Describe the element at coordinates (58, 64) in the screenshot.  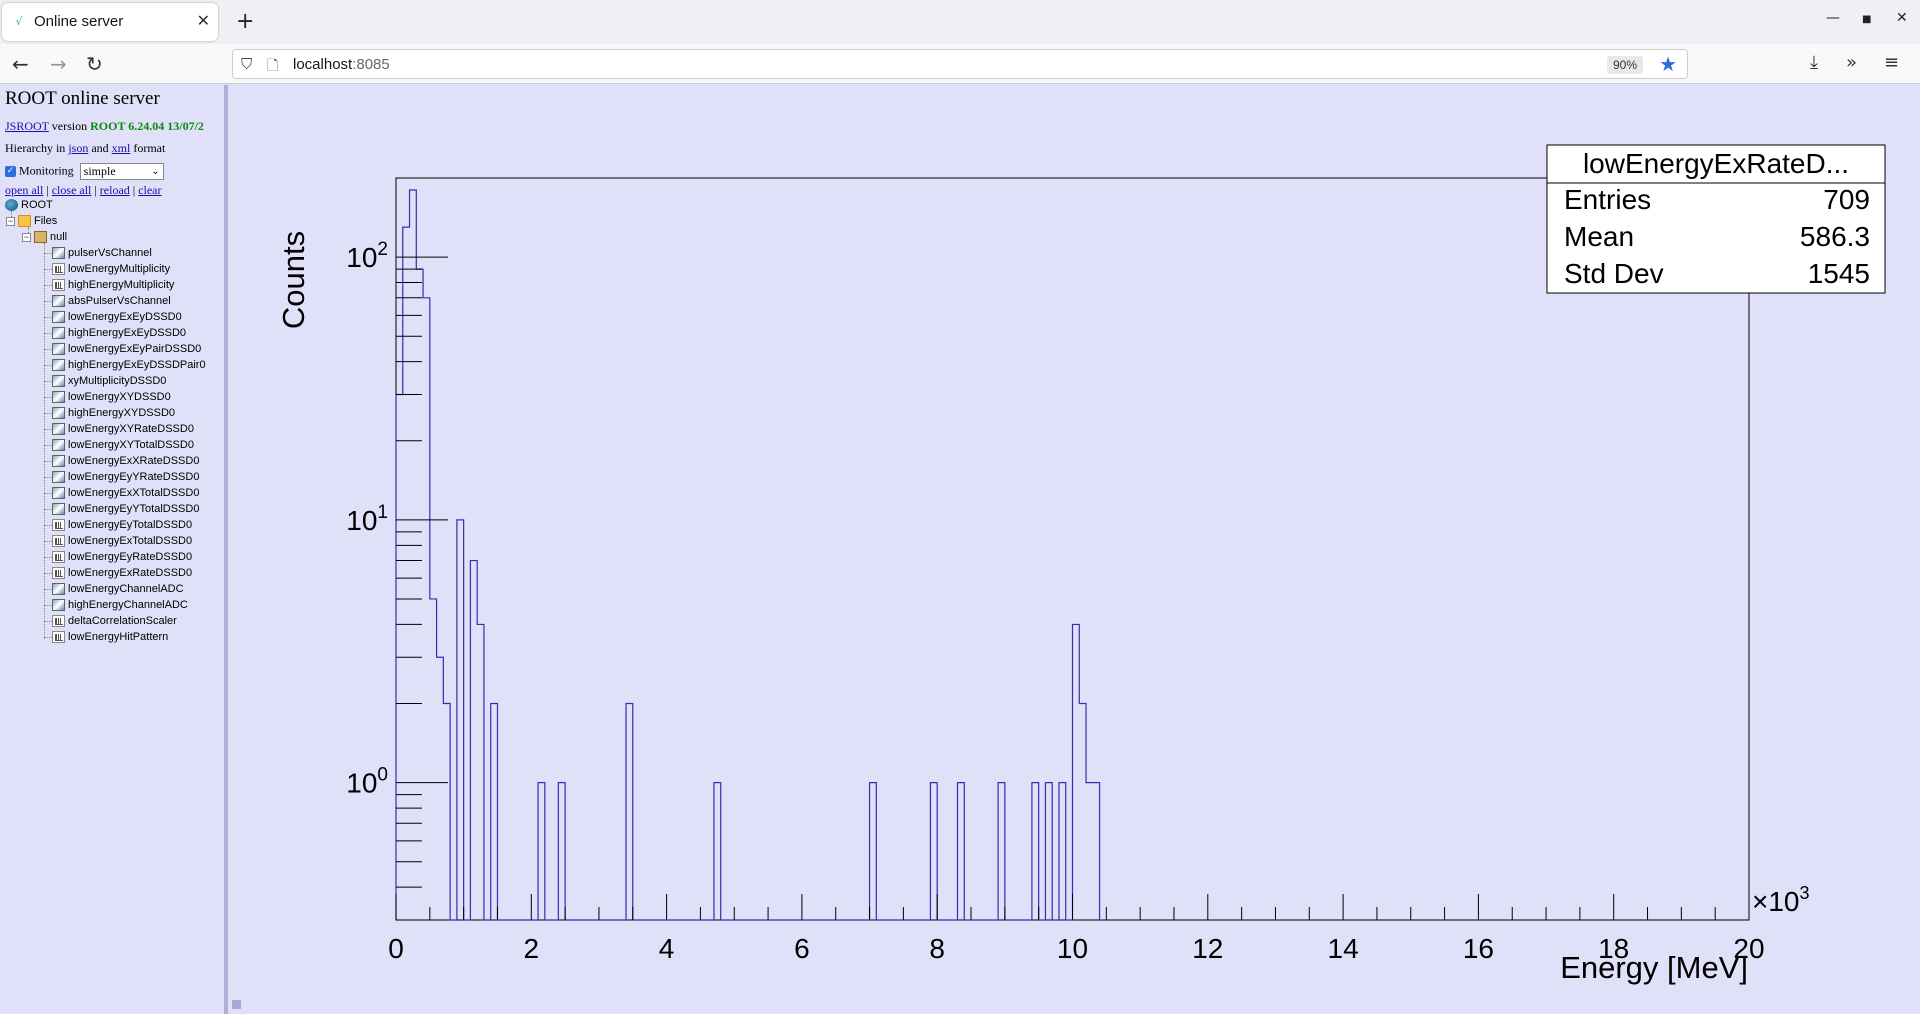
I see `forward-icon: →` at that location.